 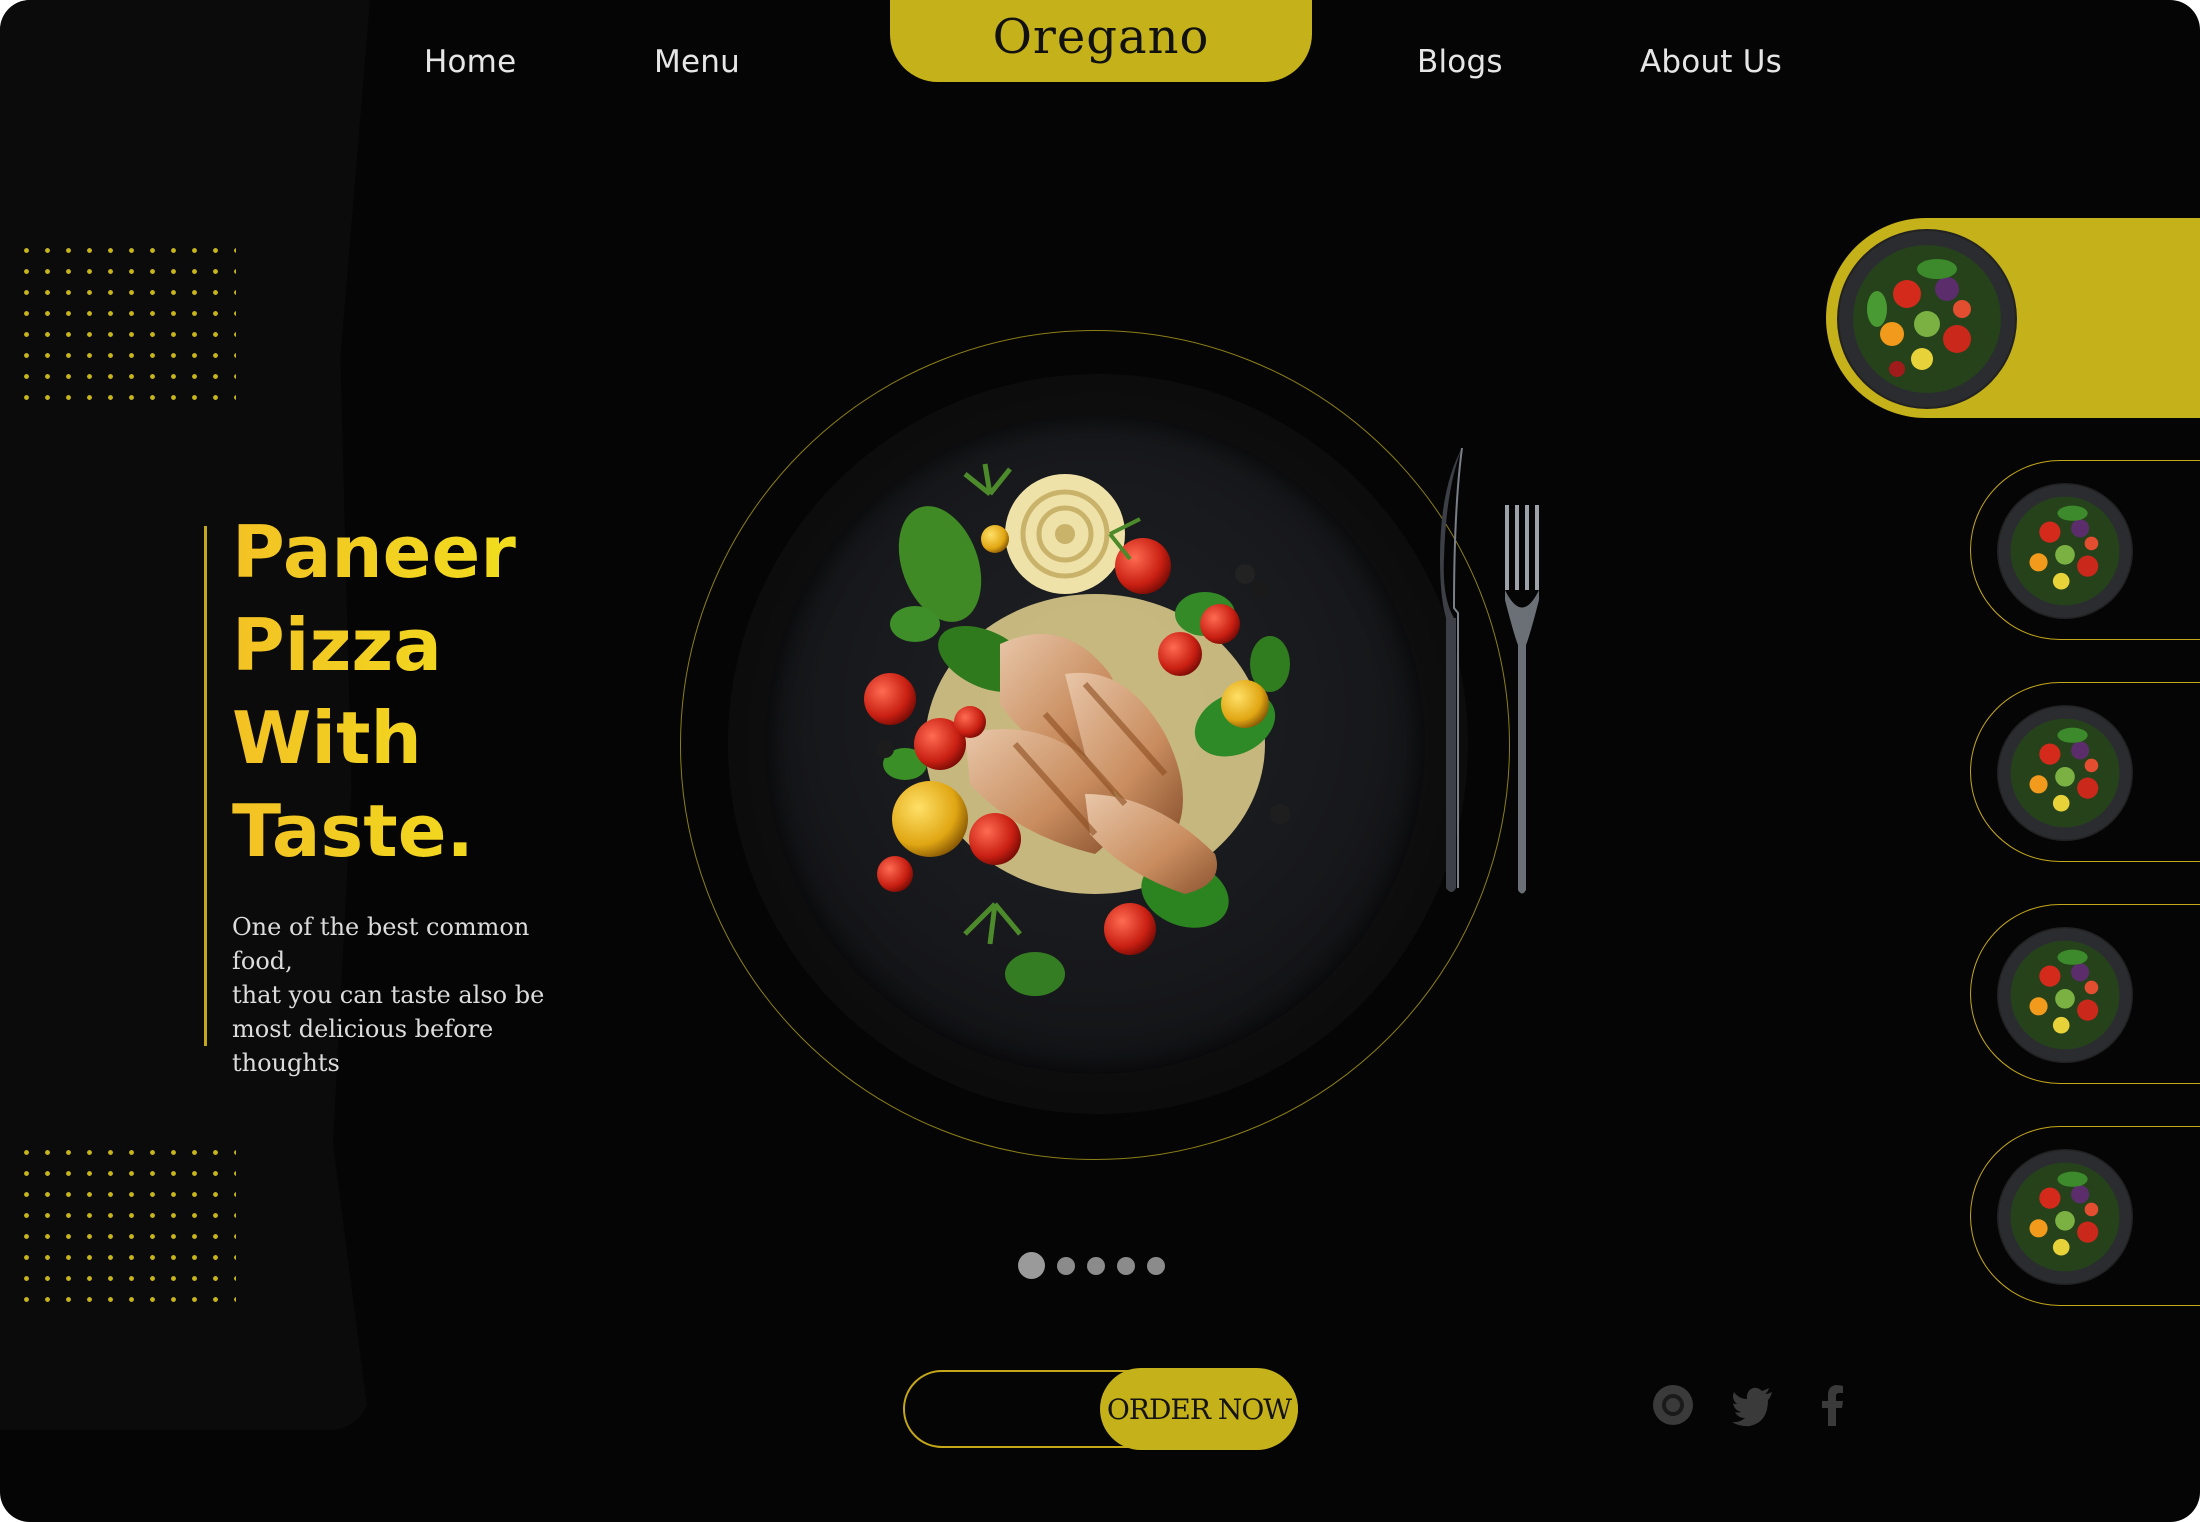 What do you see at coordinates (363, 1029) in the screenshot?
I see `hero-description-line: most delicious before` at bounding box center [363, 1029].